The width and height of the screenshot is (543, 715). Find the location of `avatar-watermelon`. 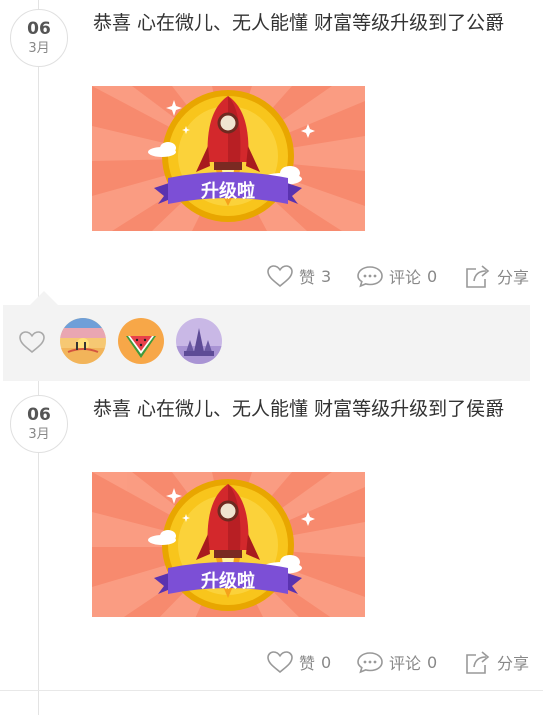

avatar-watermelon is located at coordinates (141, 341).